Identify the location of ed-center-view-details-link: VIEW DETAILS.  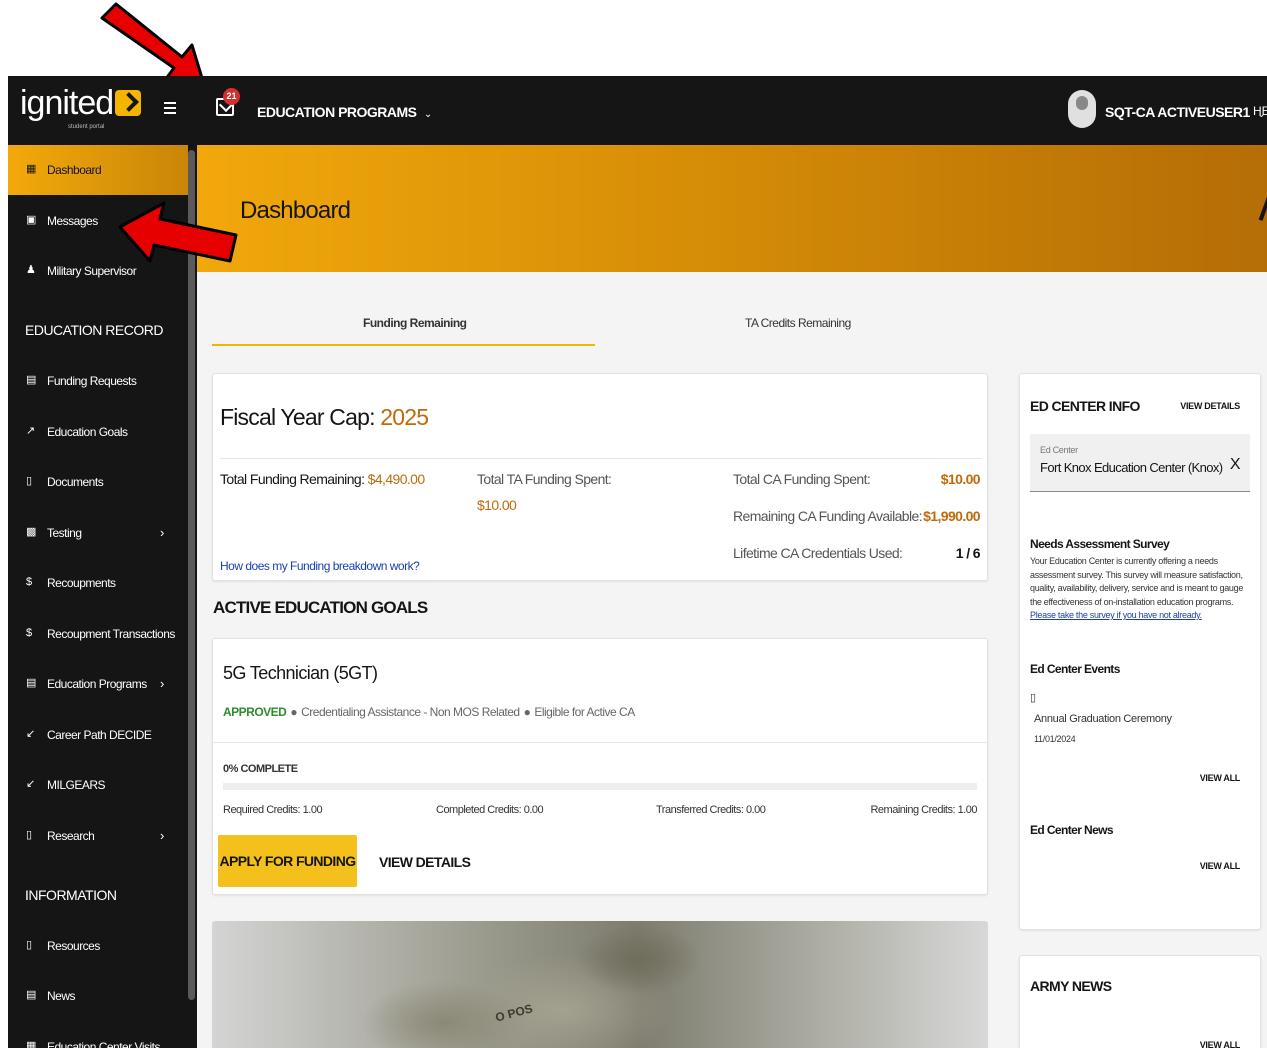
(1210, 406).